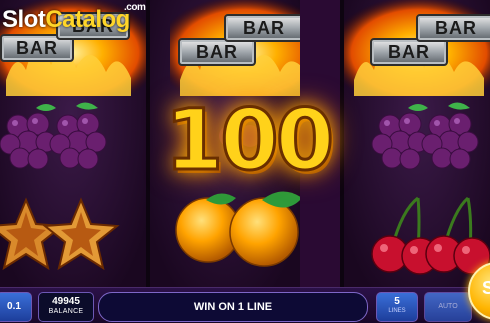 This screenshot has height=323, width=490. Describe the element at coordinates (66, 311) in the screenshot. I see `balance-label: BALANCE` at that location.